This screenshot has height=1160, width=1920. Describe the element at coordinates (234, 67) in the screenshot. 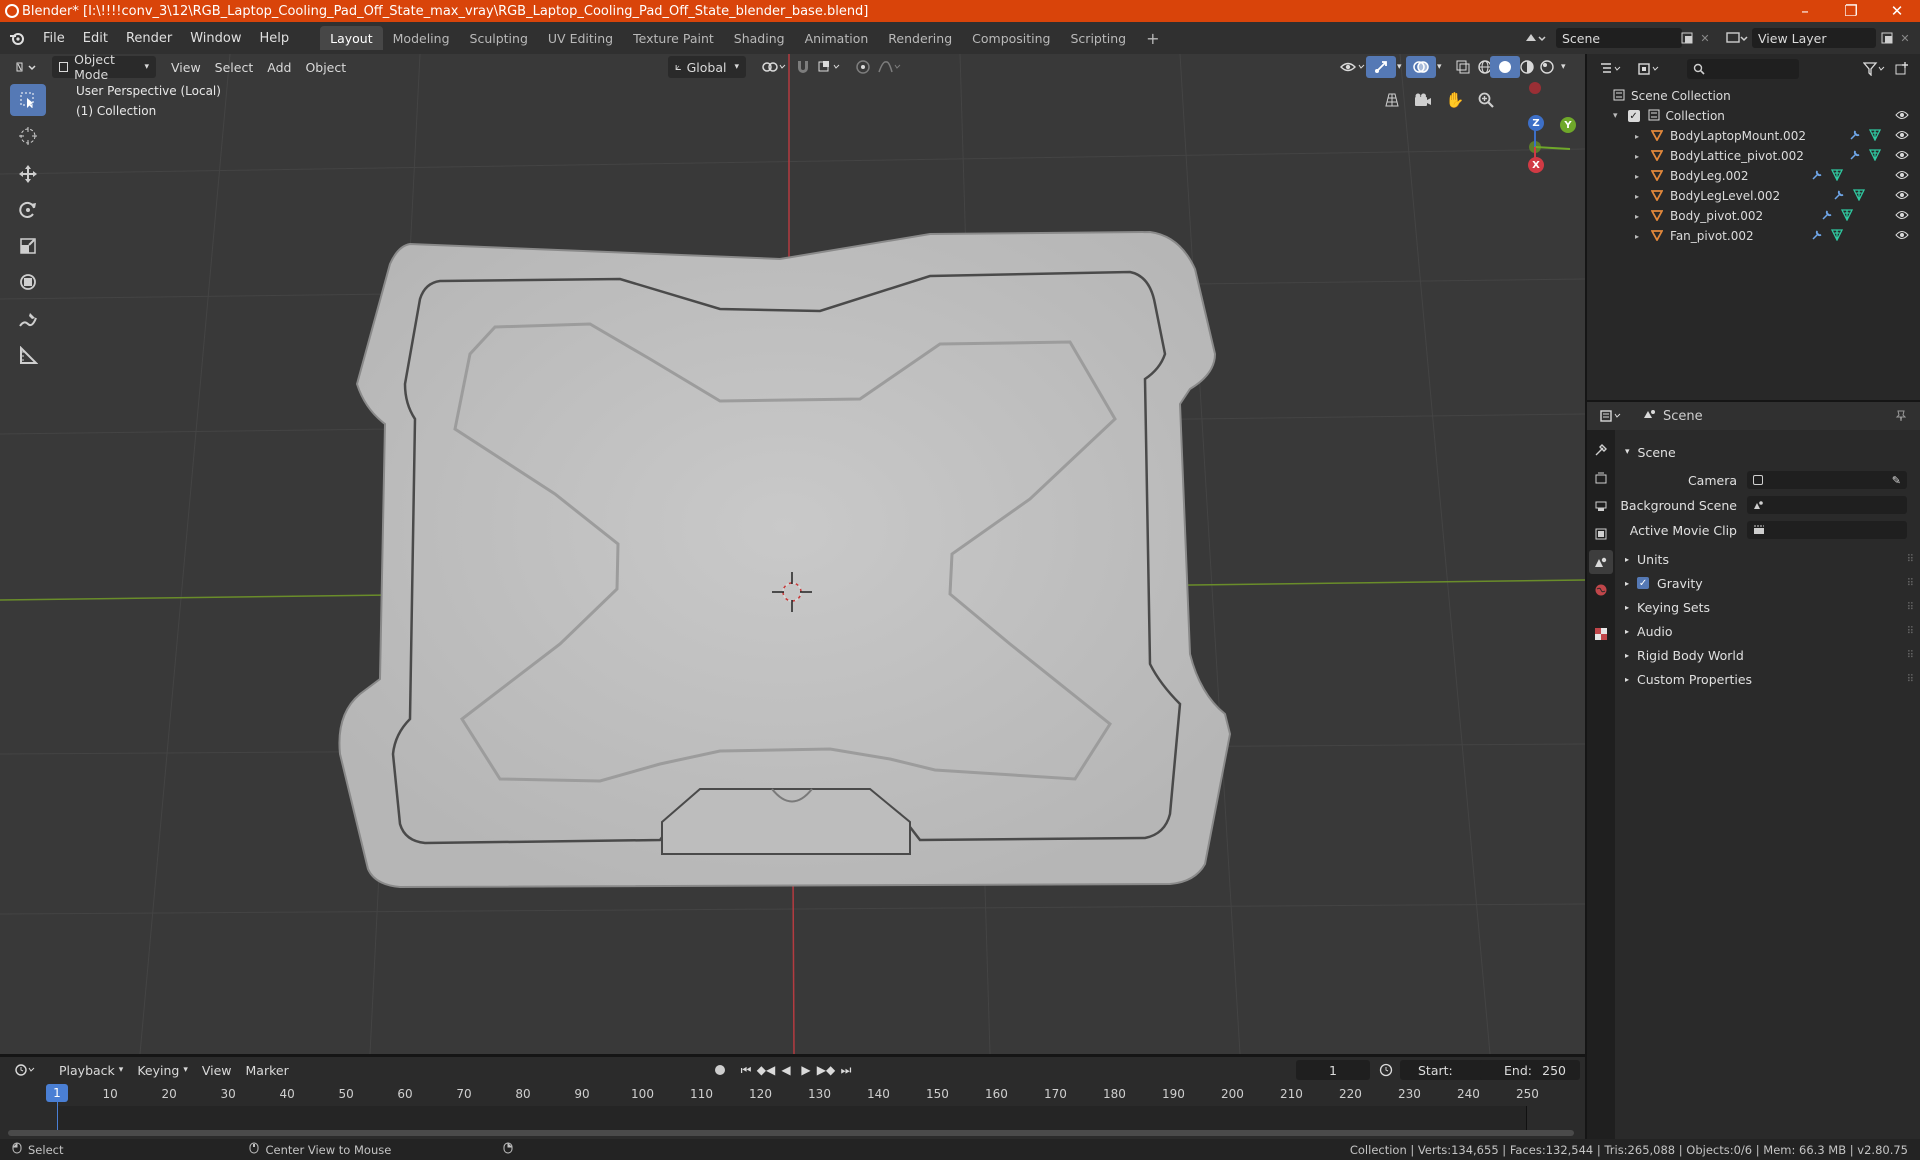

I see `menu-select: Select` at that location.